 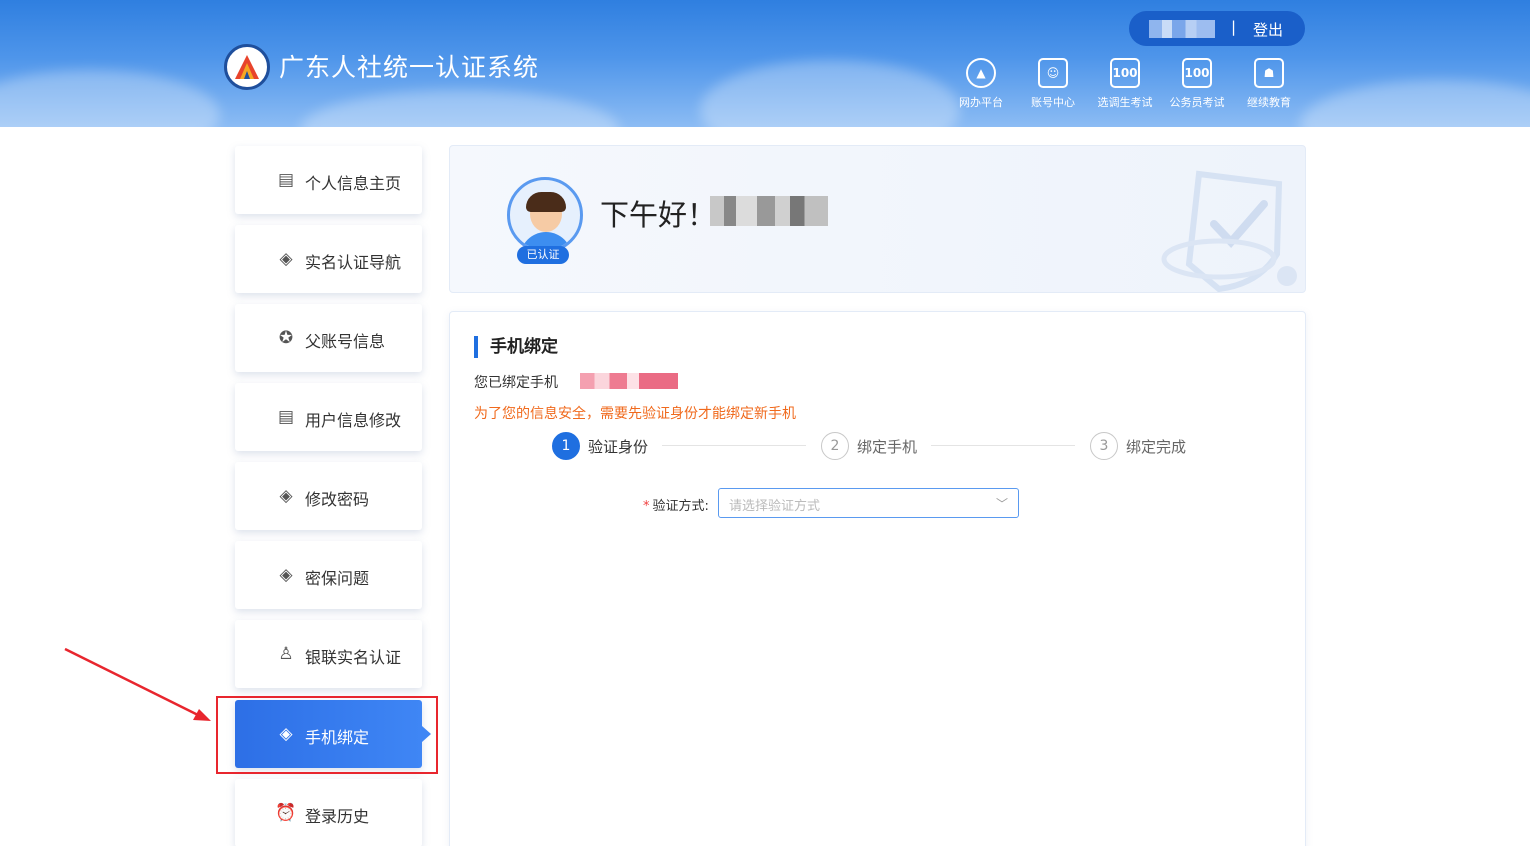 What do you see at coordinates (286, 338) in the screenshot?
I see `badge-icon: ✪` at bounding box center [286, 338].